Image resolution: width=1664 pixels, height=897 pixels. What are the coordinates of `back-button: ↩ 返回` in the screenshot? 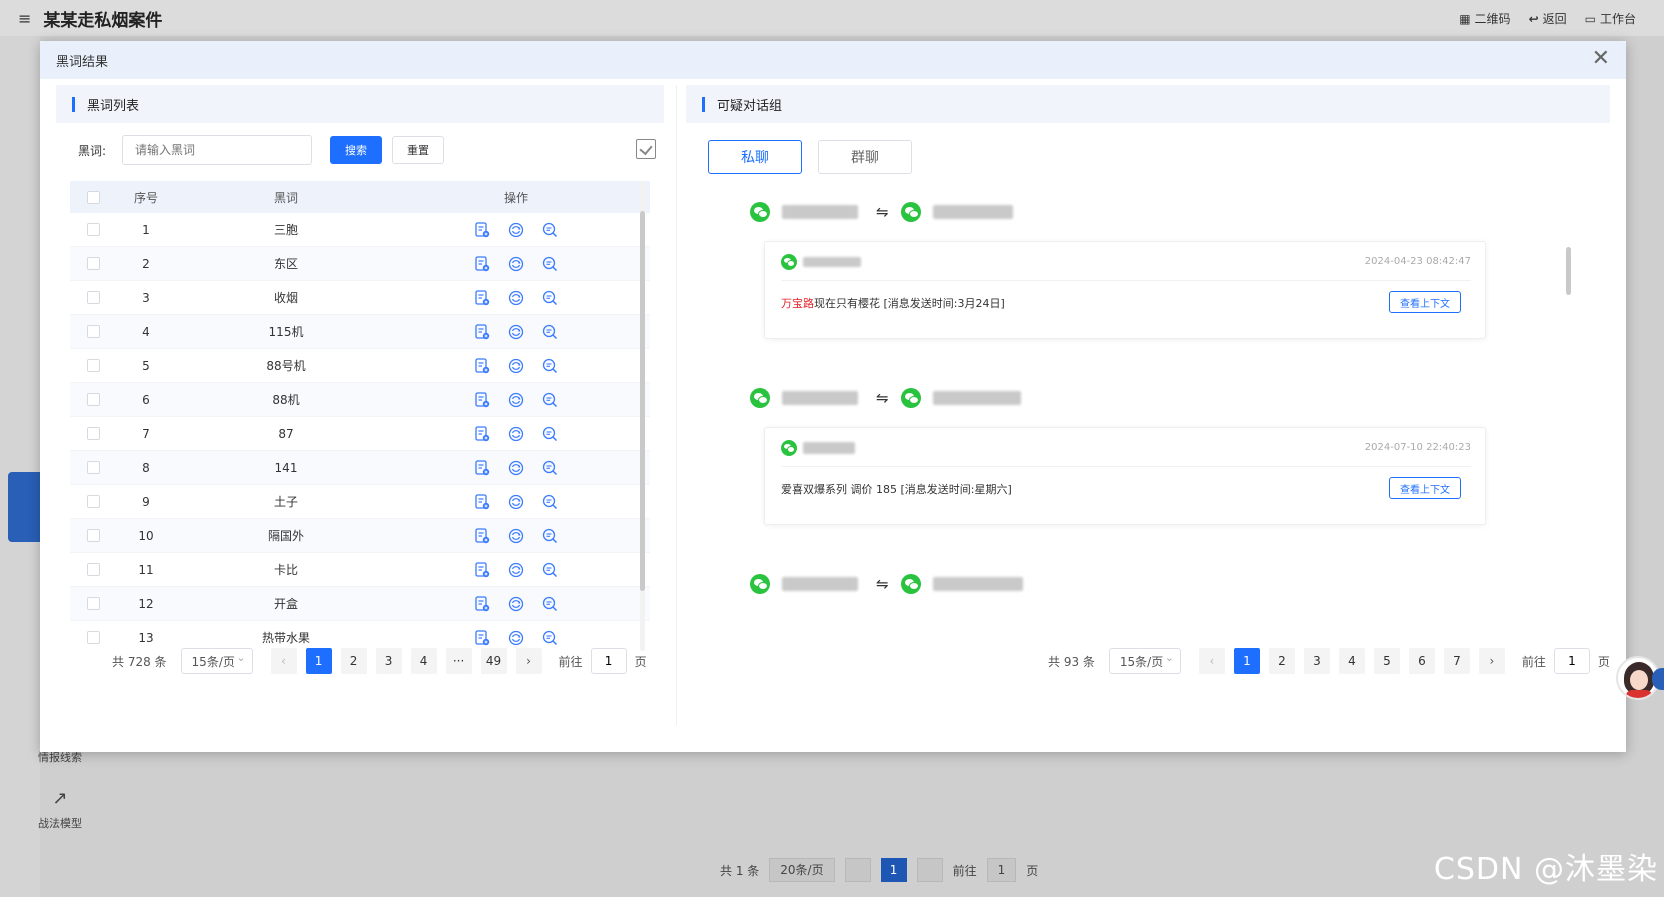 It's located at (1548, 18).